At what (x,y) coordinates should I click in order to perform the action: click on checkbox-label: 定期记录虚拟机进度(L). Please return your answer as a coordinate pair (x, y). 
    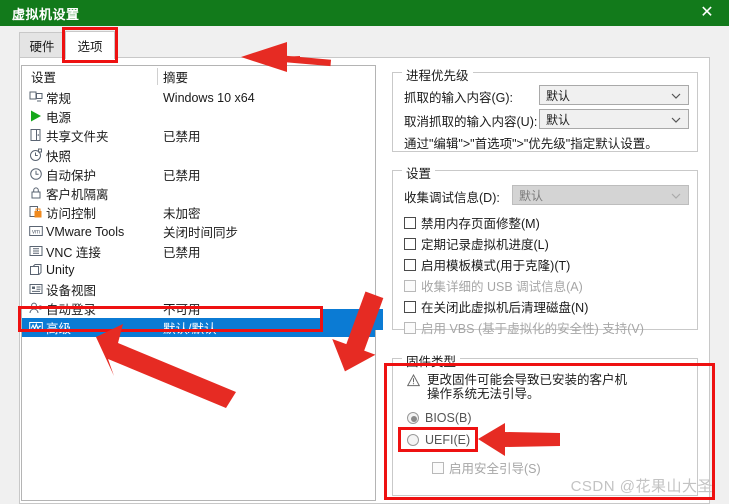
    Looking at the image, I should click on (485, 245).